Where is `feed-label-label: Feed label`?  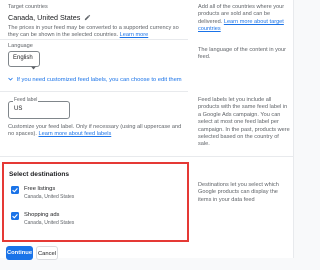
feed-label-label: Feed label is located at coordinates (26, 100).